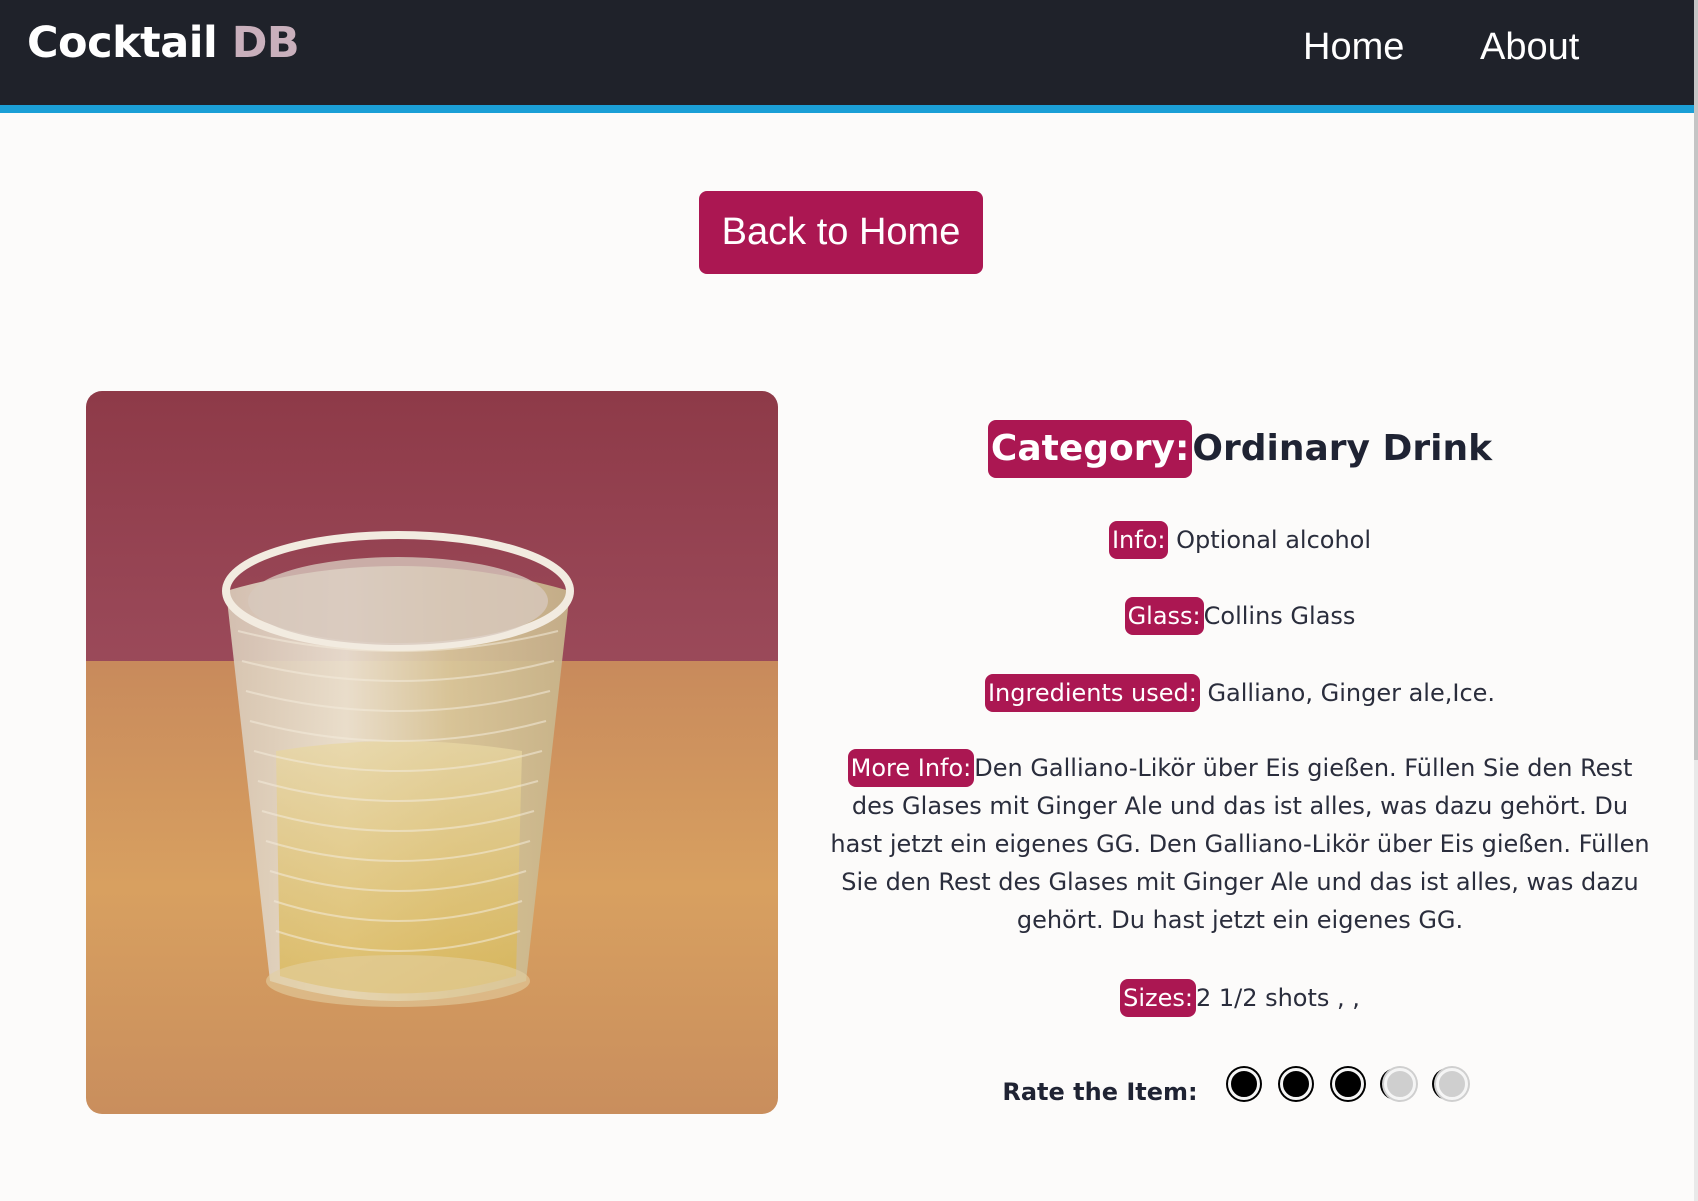 The height and width of the screenshot is (1201, 1698). I want to click on sizes-row: Sizes: 2 1/2 shots , ,, so click(1240, 998).